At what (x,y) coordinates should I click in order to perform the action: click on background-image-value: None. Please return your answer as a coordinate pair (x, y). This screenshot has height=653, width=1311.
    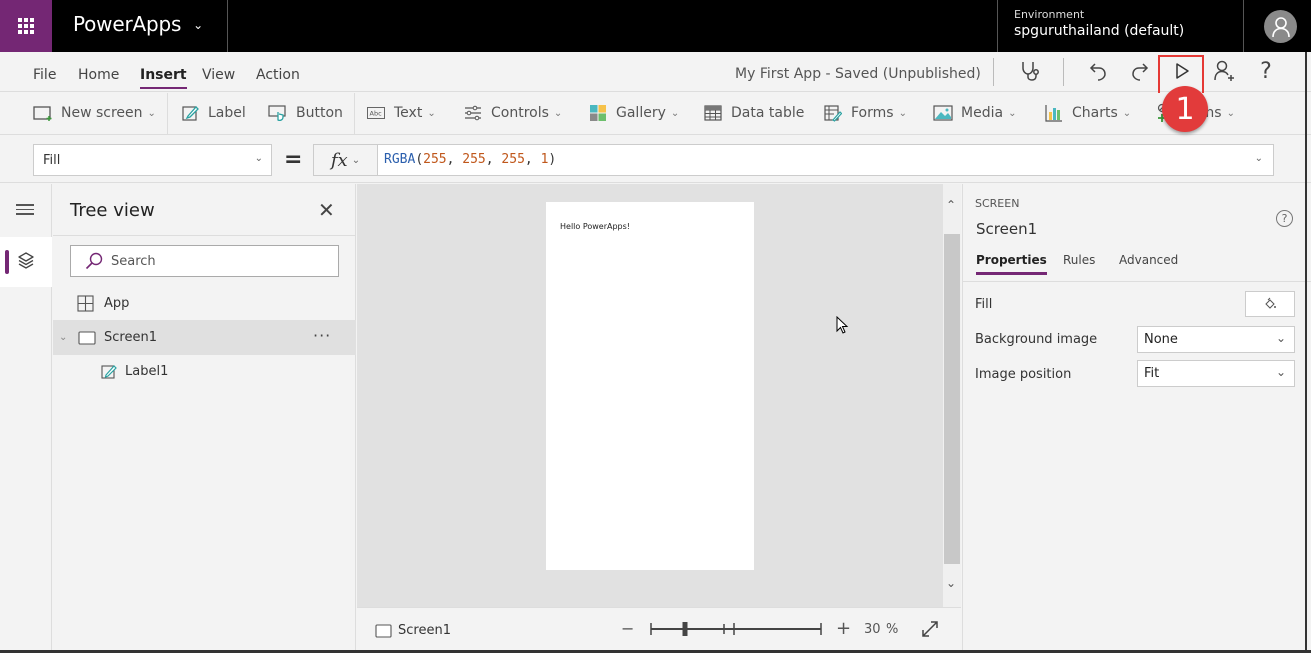
    Looking at the image, I should click on (1161, 339).